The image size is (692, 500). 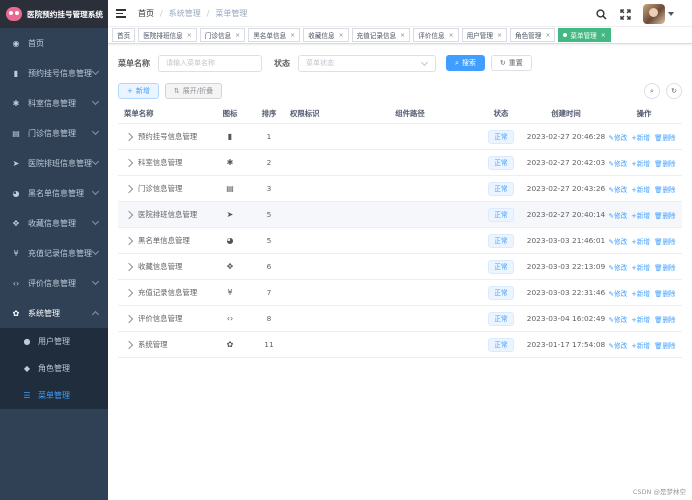 I want to click on sidebar-subitem: ◆ 角色管理, so click(x=54, y=368).